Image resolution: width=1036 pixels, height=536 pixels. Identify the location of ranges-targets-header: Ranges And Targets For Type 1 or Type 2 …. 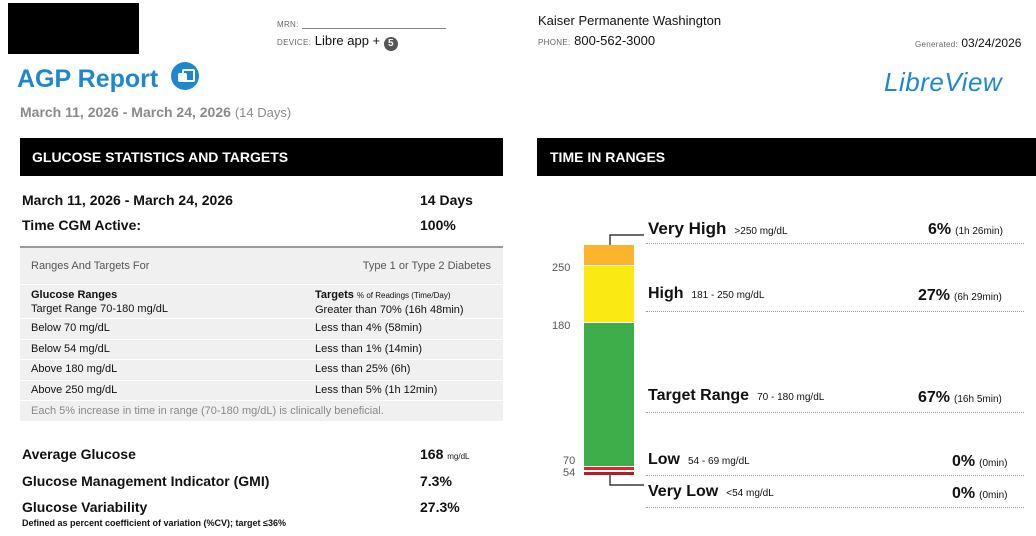
(261, 266).